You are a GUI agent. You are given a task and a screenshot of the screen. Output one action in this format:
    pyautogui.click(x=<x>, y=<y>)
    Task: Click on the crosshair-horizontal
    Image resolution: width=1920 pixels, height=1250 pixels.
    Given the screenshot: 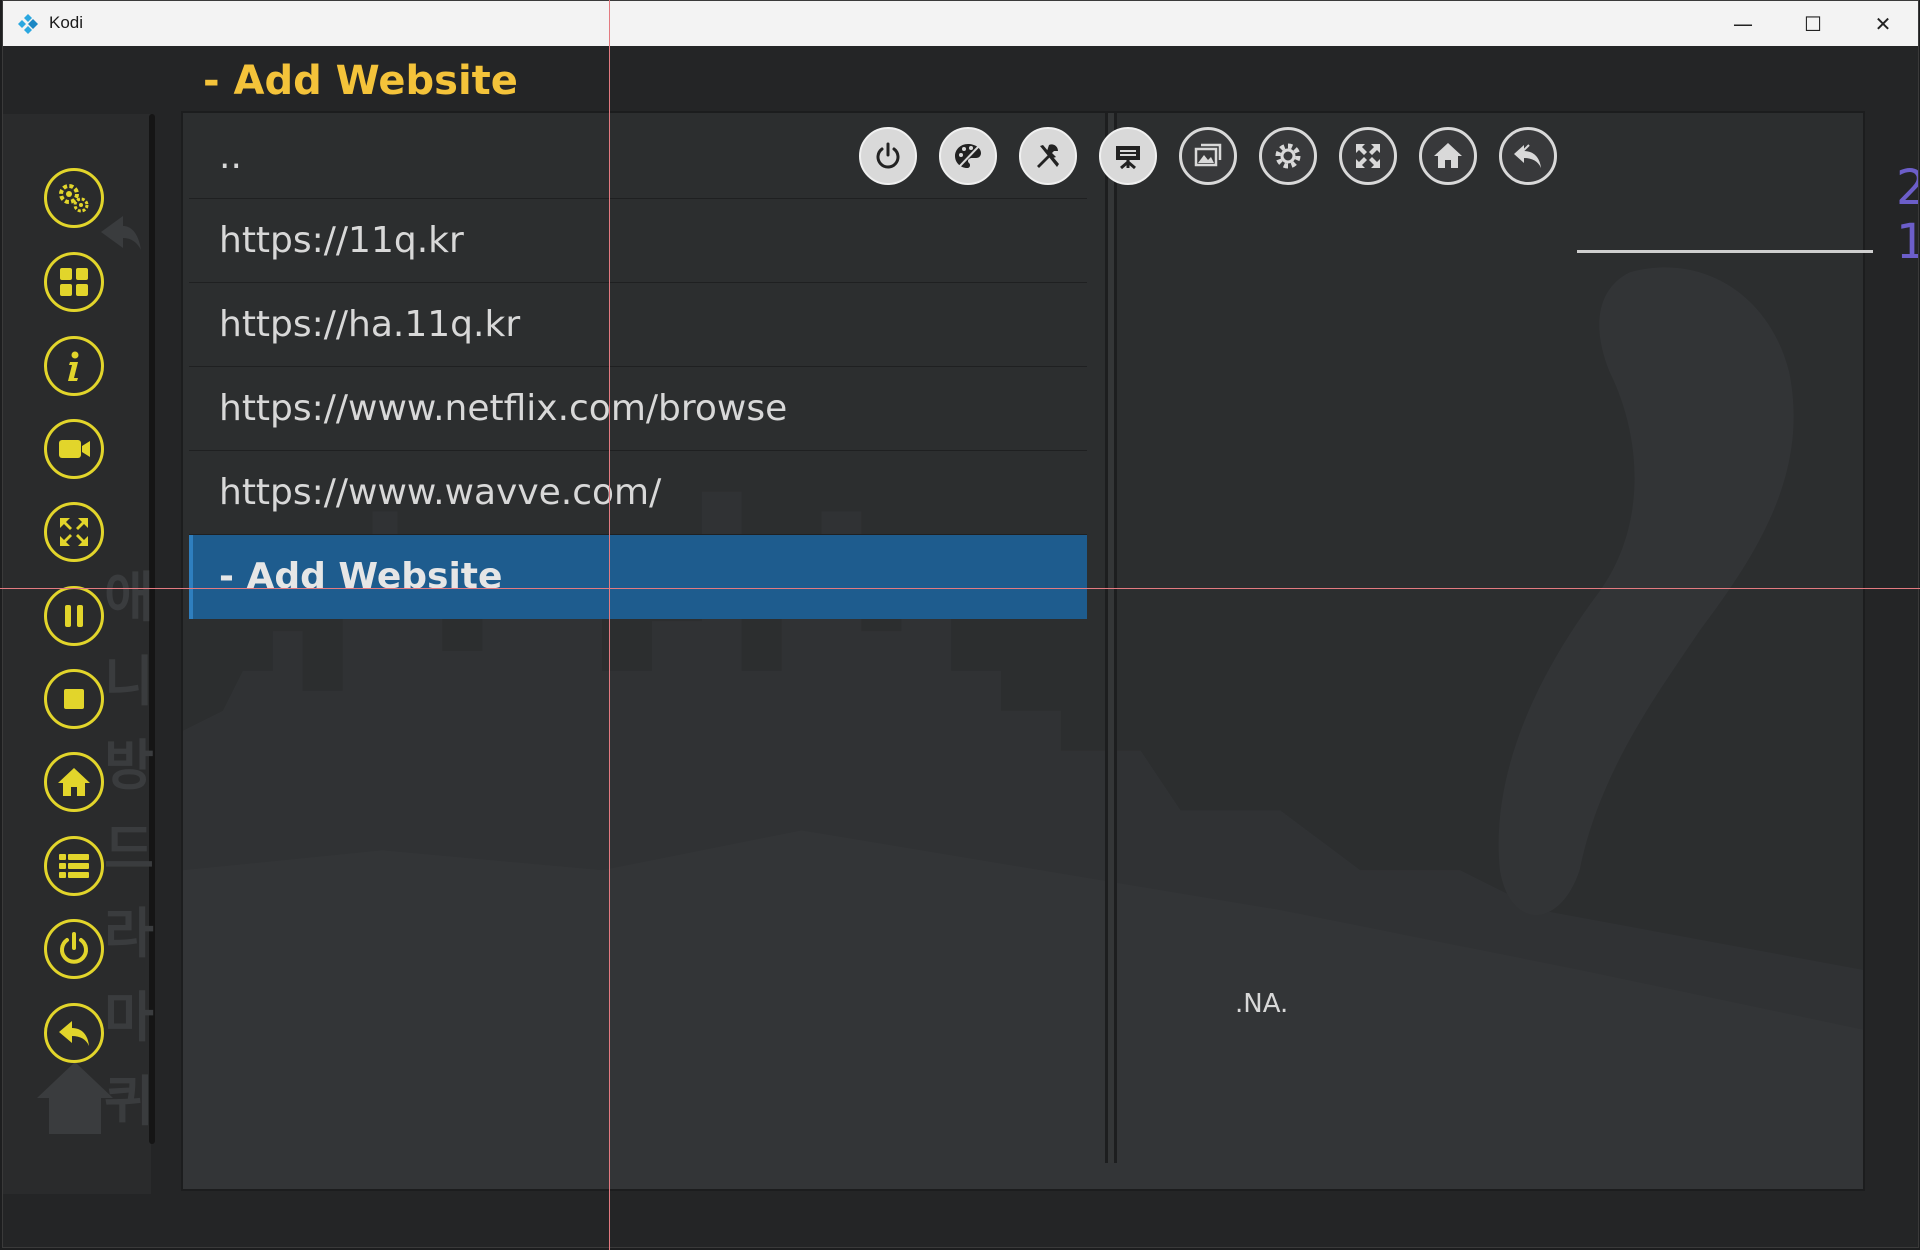 What is the action you would take?
    pyautogui.click(x=960, y=588)
    